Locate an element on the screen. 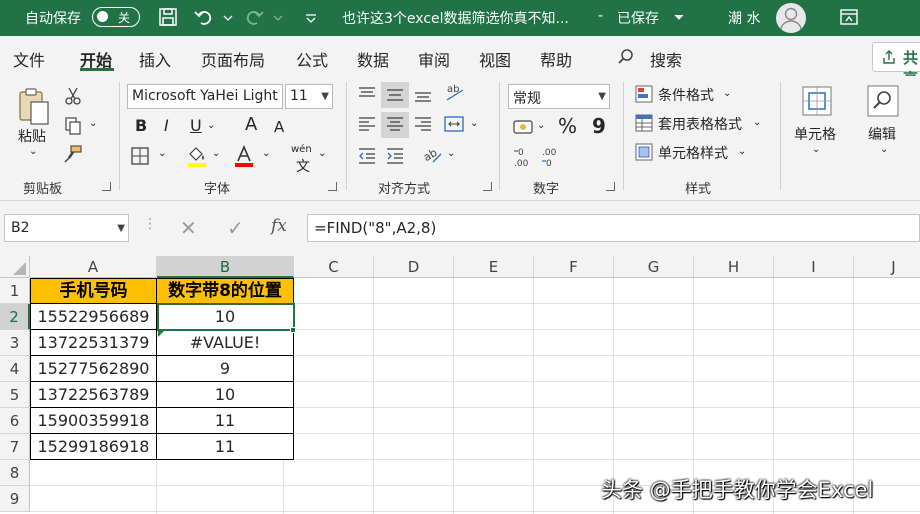  cell-b3: #VALUE! is located at coordinates (225, 343).